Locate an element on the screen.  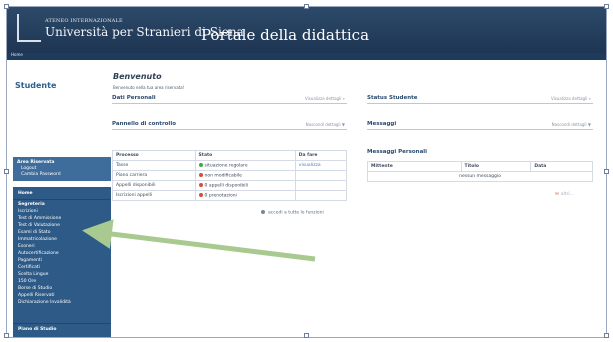
status-text: situazione regolare is located at coordinates (226, 166).